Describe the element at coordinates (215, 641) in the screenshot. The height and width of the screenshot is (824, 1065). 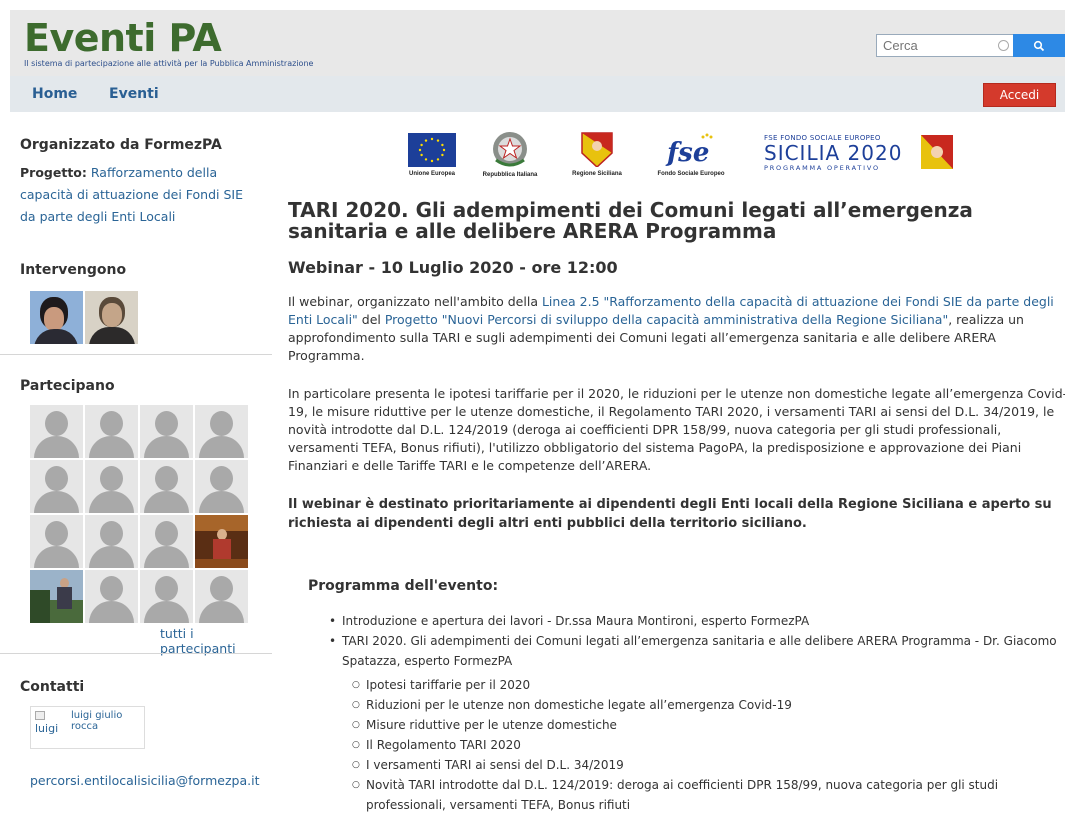
I see `all-participants-link: tutti i partecipanti` at that location.